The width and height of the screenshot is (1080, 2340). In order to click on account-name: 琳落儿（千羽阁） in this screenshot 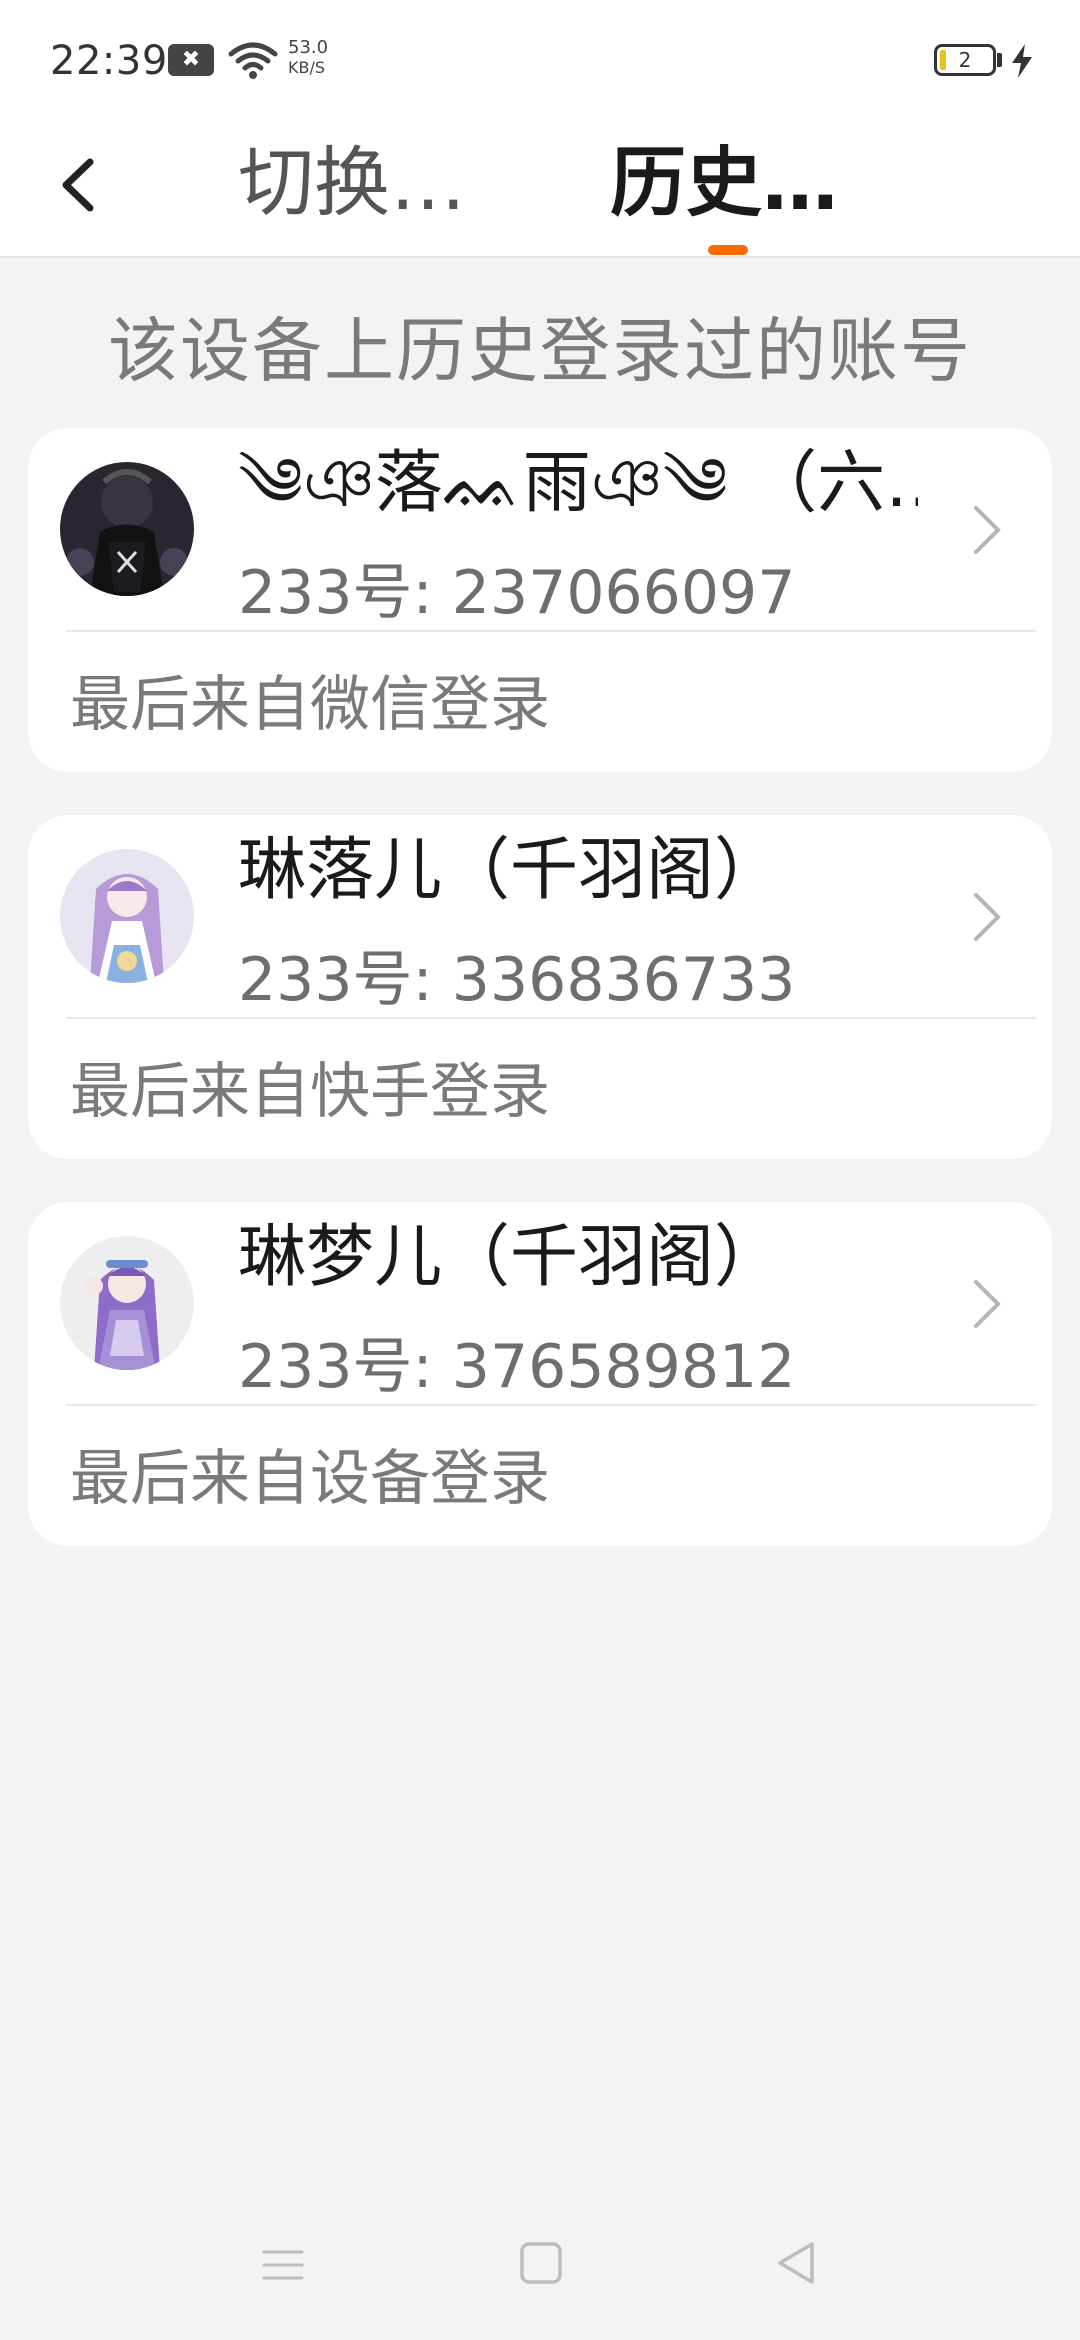, I will do `click(510, 870)`.